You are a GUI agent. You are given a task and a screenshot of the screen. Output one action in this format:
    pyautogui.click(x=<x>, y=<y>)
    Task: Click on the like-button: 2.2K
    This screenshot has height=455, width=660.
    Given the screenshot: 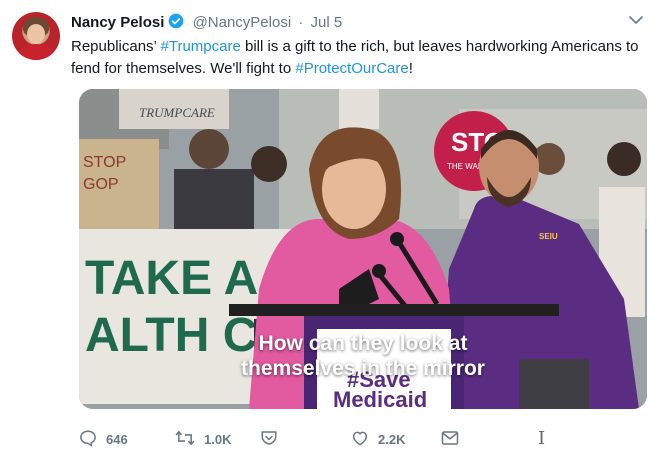 What is the action you would take?
    pyautogui.click(x=378, y=439)
    